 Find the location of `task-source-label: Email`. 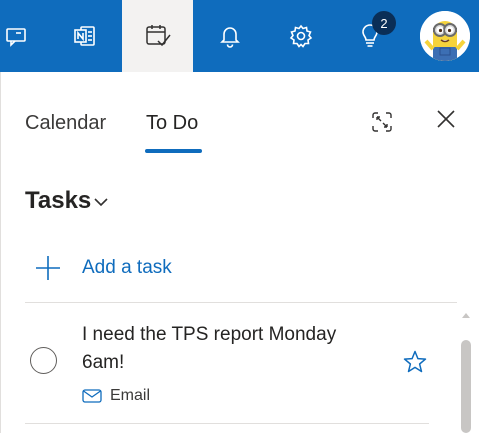

task-source-label: Email is located at coordinates (130, 395).